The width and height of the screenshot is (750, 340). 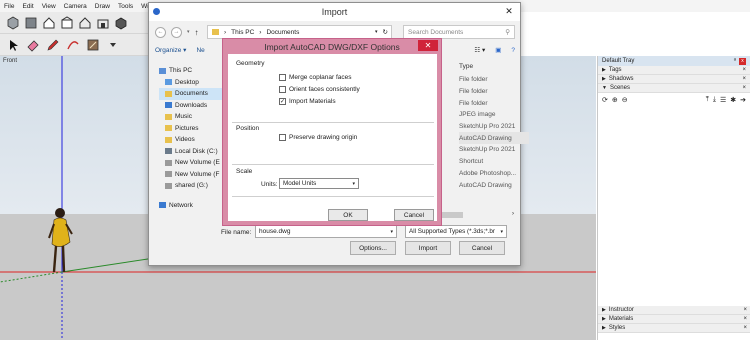 What do you see at coordinates (319, 183) in the screenshot?
I see `units-select: Model Units ▾` at bounding box center [319, 183].